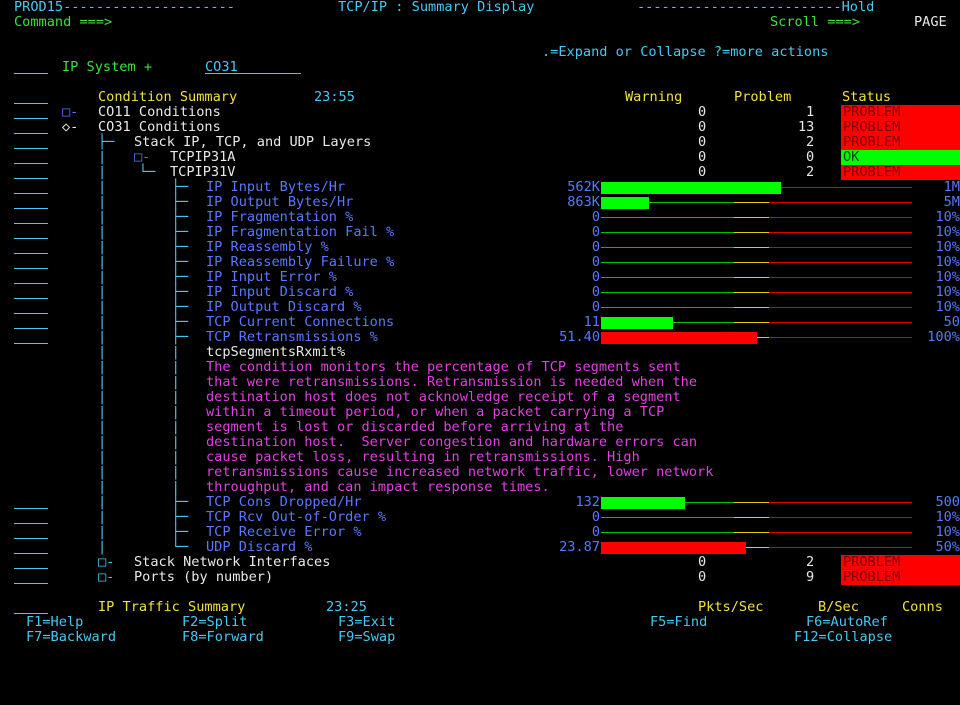  I want to click on metric-max: 1M, so click(951, 187).